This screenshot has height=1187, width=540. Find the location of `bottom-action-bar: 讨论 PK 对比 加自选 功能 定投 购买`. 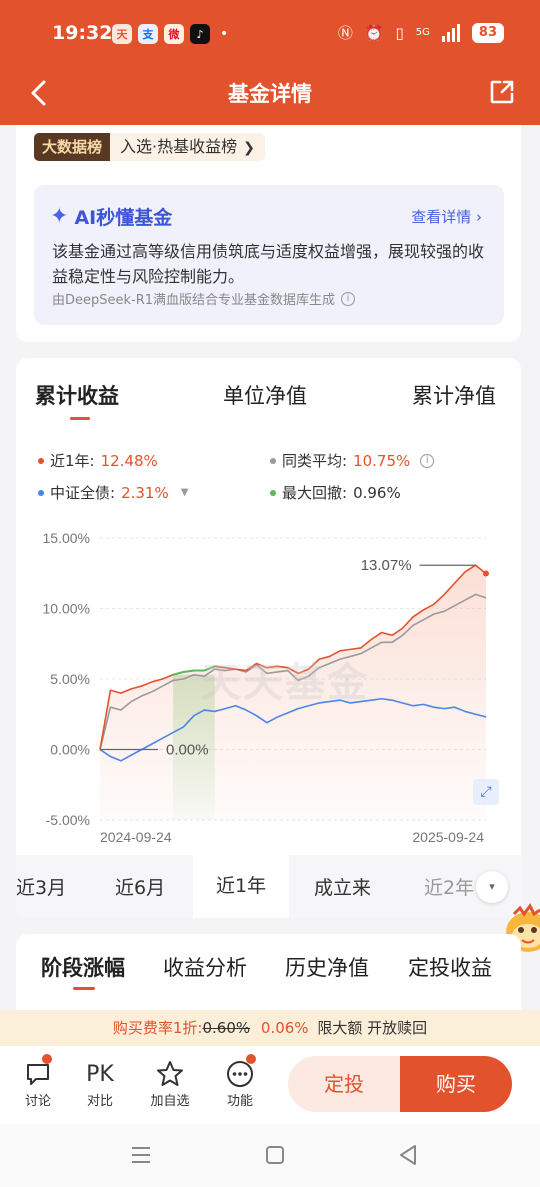

bottom-action-bar: 讨论 PK 对比 加自选 功能 定投 购买 is located at coordinates (270, 1085).